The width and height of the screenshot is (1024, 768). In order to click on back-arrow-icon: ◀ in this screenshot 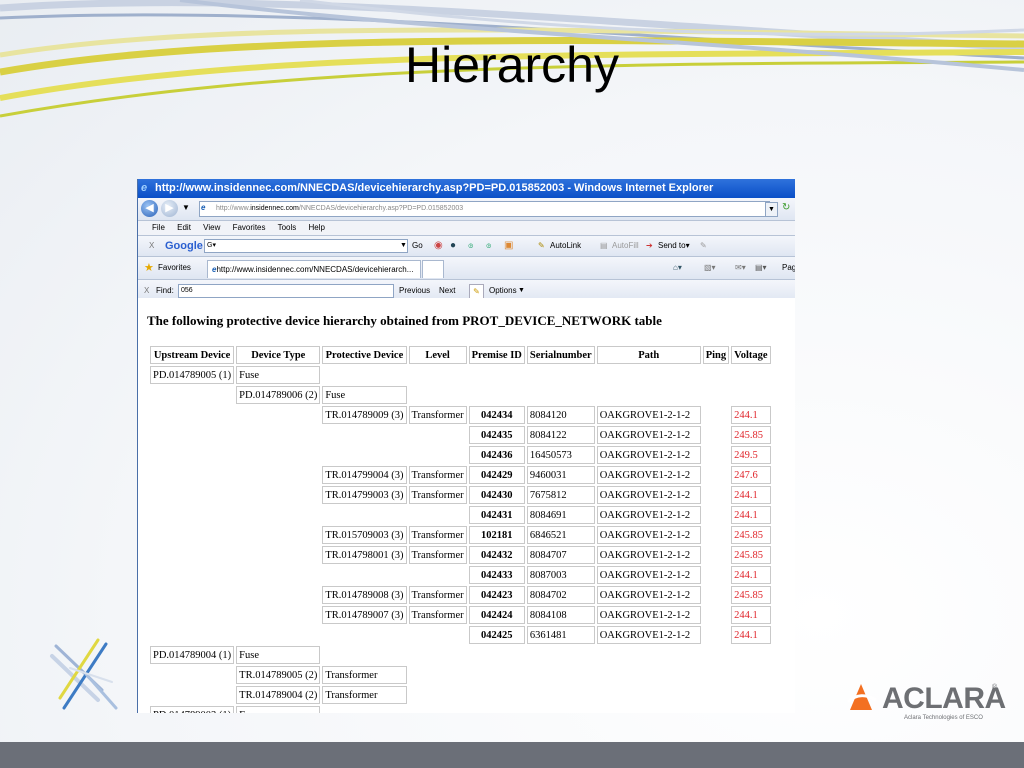, I will do `click(149, 208)`.